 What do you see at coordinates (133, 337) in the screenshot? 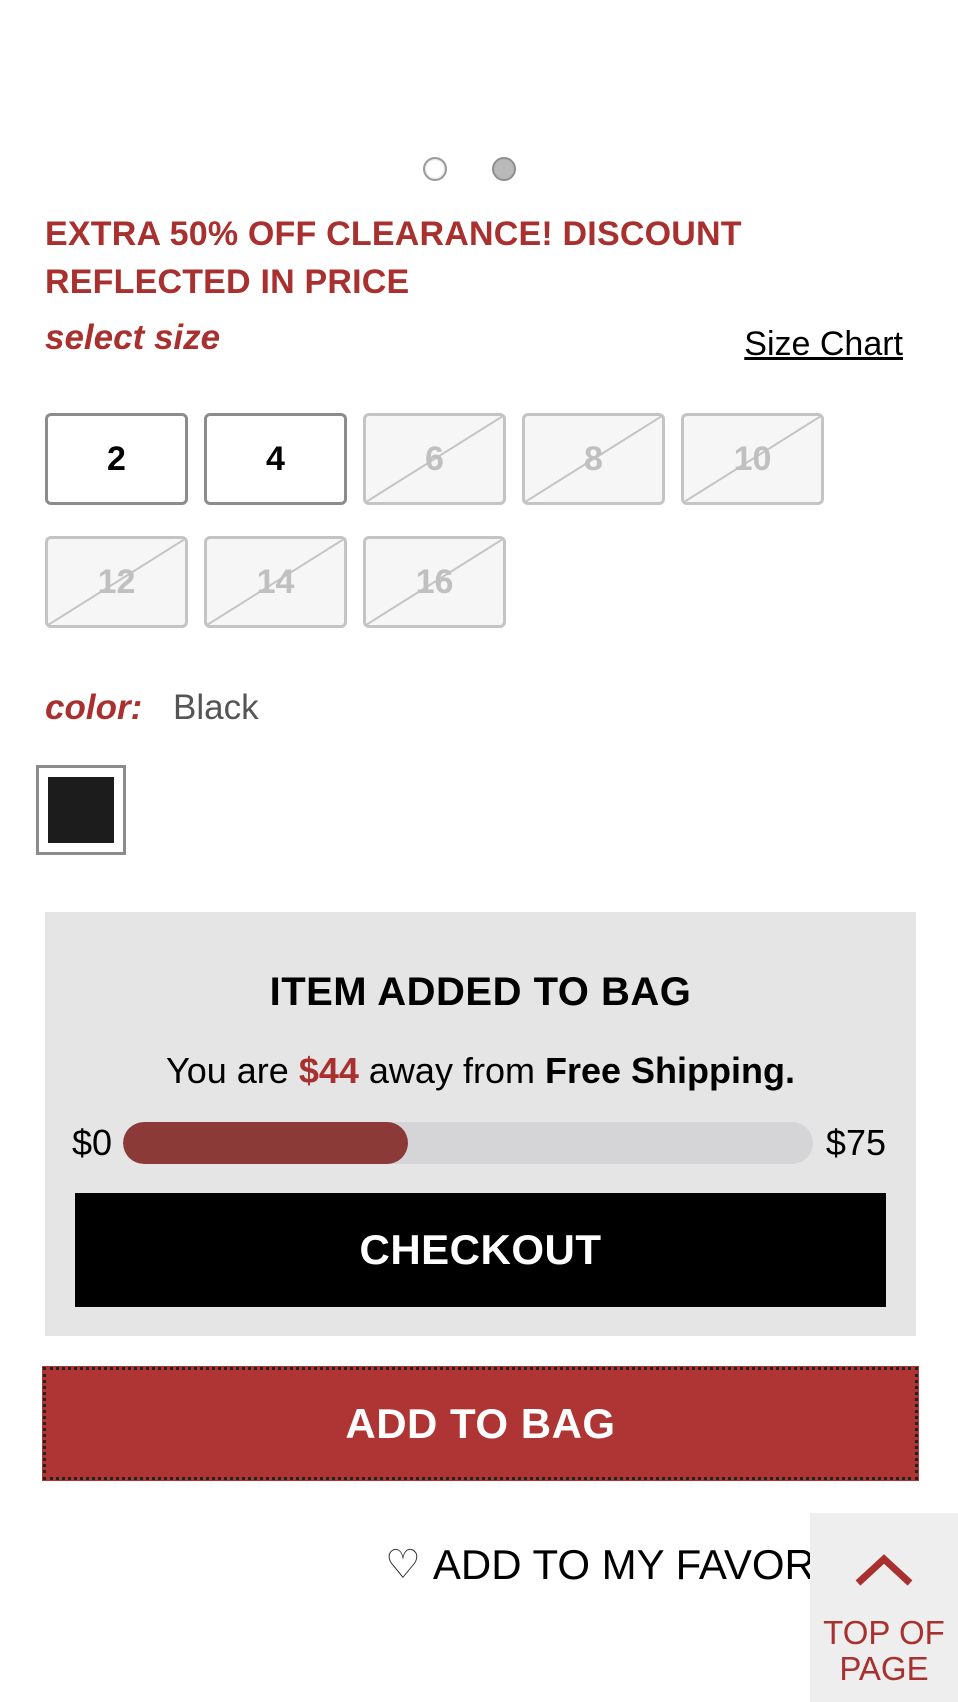
I see `select-size-label: select size` at bounding box center [133, 337].